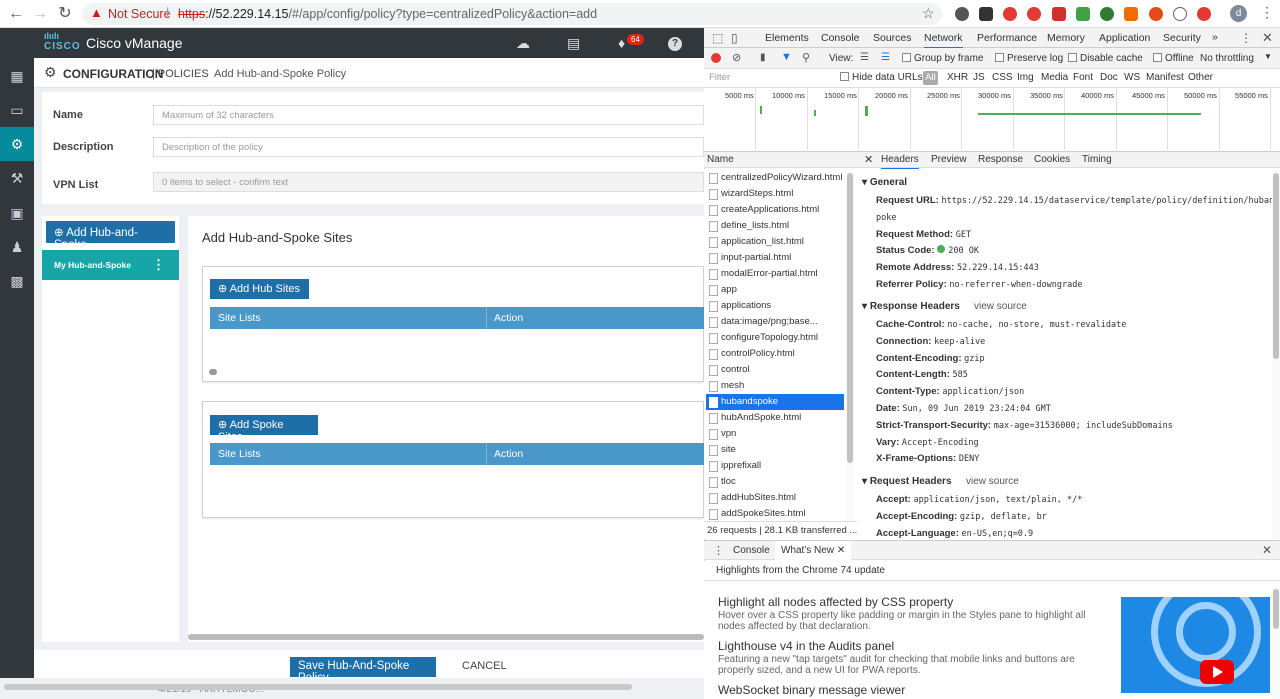 The height and width of the screenshot is (699, 1280). Describe the element at coordinates (1007, 38) in the screenshot. I see `tab-performance: Performance` at that location.